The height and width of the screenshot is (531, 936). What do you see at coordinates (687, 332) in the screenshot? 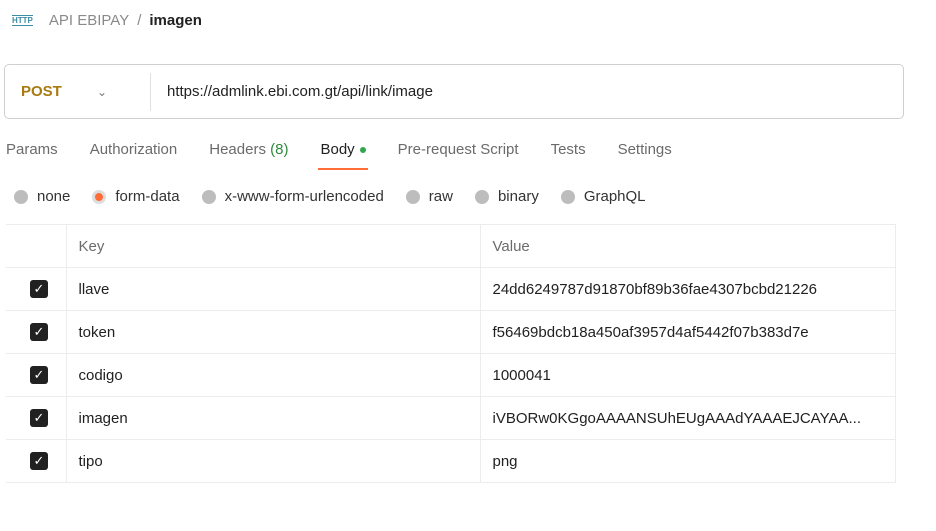
I see `value-cell: f56469bdcb18a450af3957d4af5442f07b383d7e` at bounding box center [687, 332].